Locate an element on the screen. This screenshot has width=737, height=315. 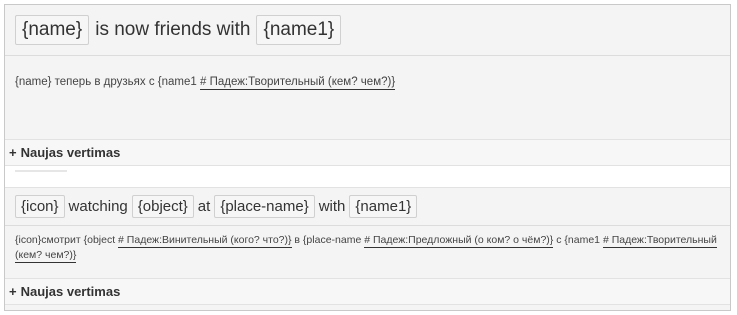
source-text: at is located at coordinates (204, 206).